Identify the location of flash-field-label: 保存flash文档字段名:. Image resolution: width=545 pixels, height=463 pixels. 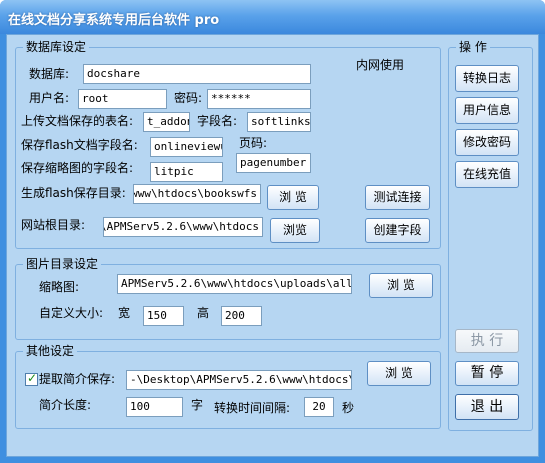
(79, 145).